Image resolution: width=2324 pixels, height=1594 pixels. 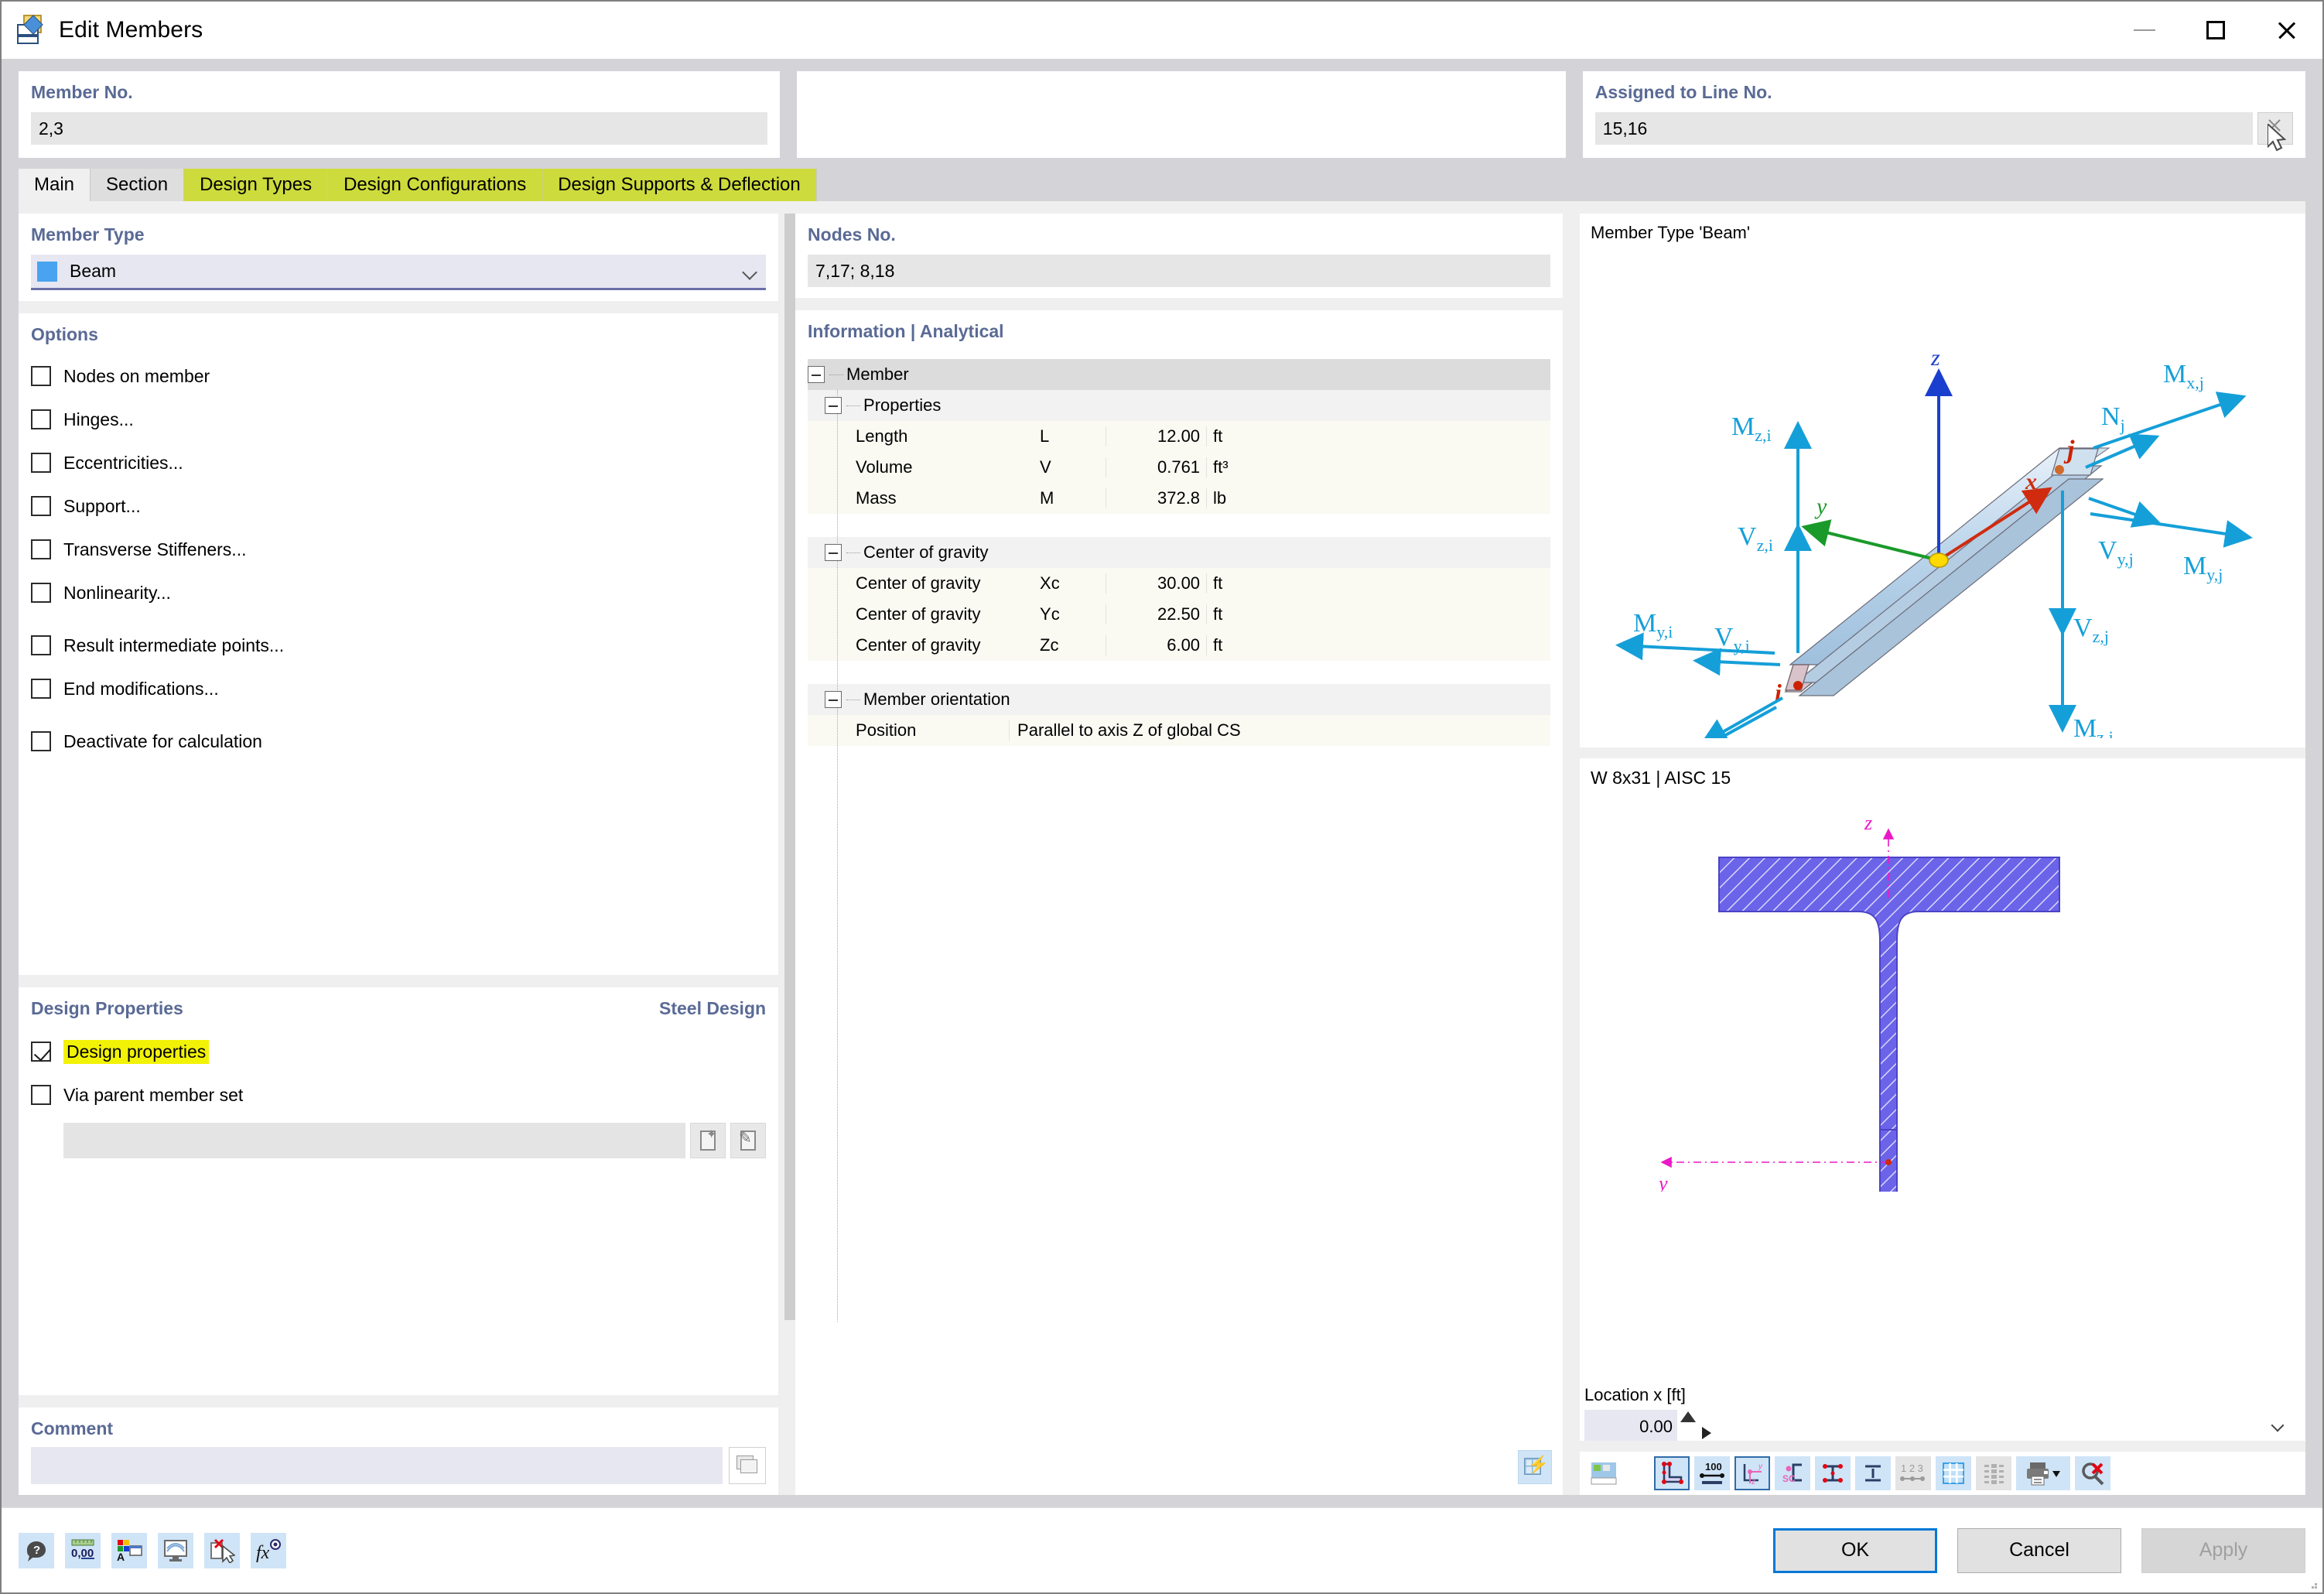 I want to click on grid-icon, so click(x=1953, y=1473).